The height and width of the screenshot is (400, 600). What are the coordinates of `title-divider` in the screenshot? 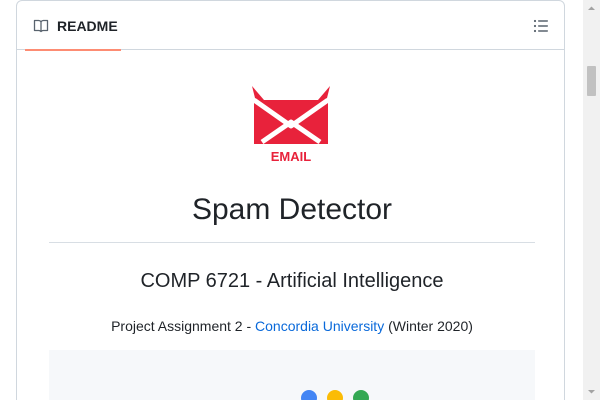 It's located at (292, 242).